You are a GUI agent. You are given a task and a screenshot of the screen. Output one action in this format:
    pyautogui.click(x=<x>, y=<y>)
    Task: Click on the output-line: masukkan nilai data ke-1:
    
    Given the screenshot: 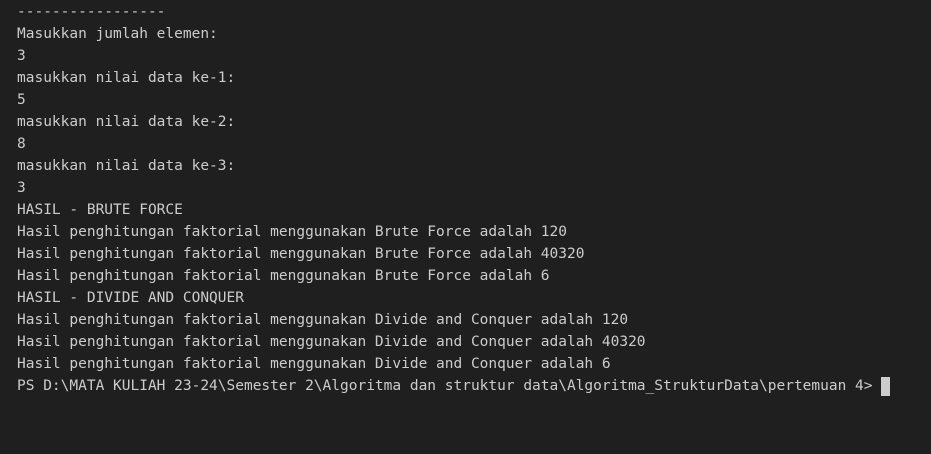 What is the action you would take?
    pyautogui.click(x=126, y=78)
    